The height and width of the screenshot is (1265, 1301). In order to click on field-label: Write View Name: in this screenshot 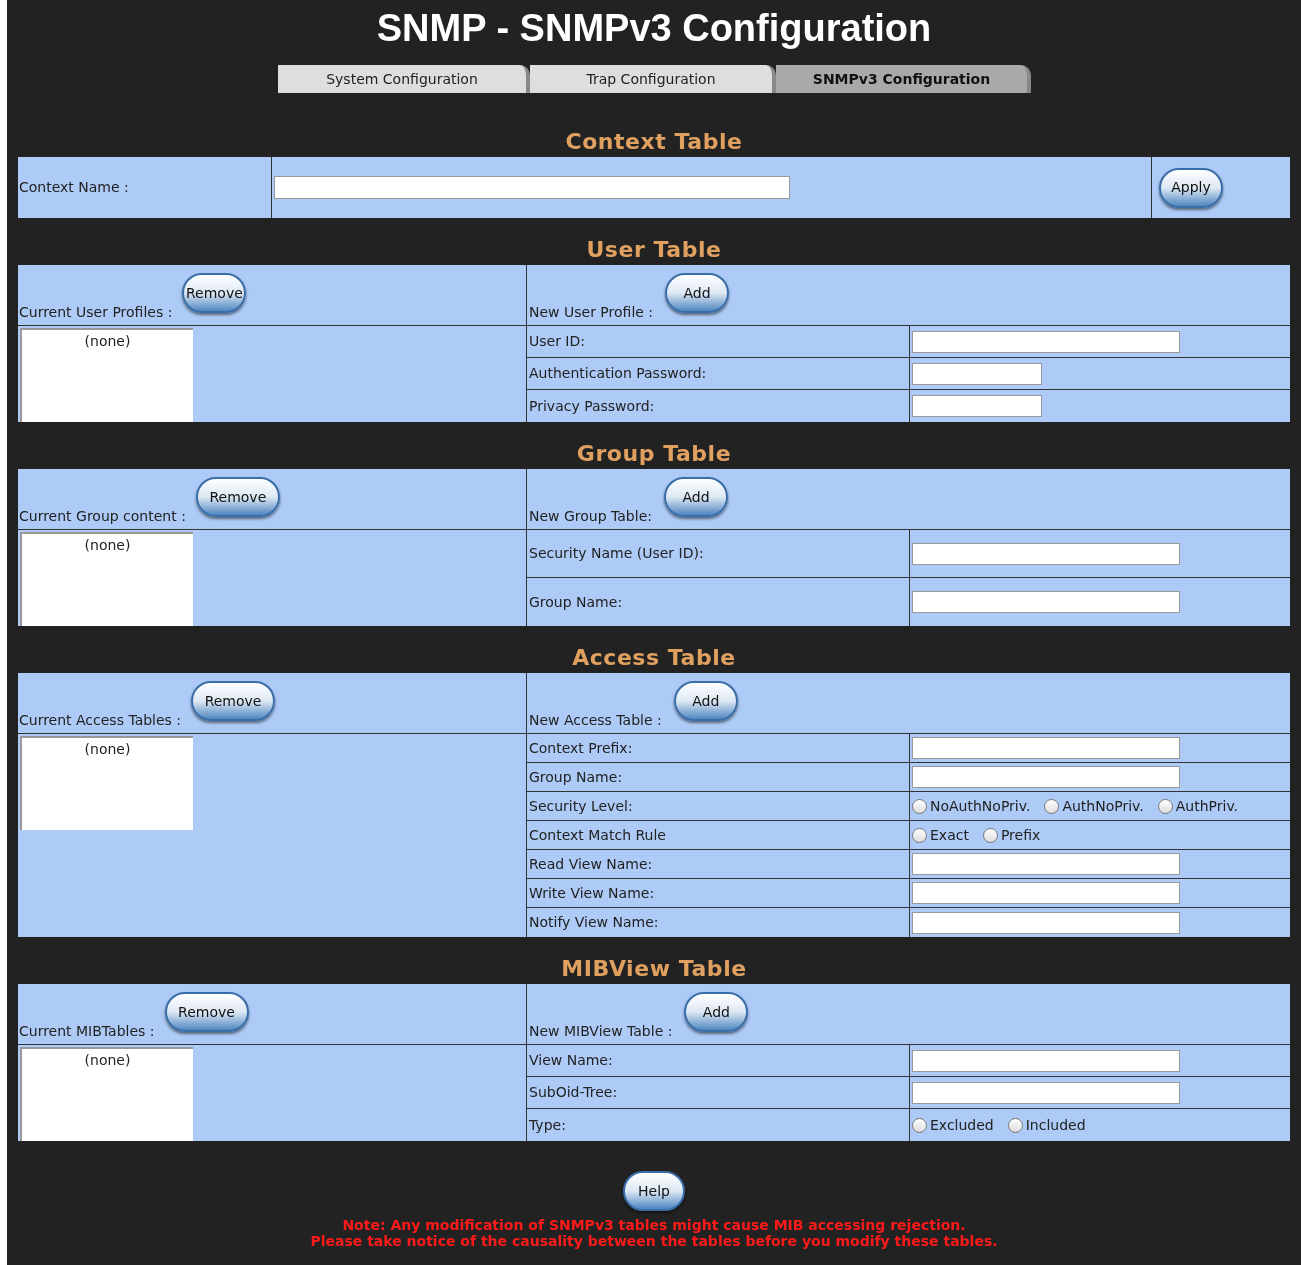, I will do `click(592, 893)`.